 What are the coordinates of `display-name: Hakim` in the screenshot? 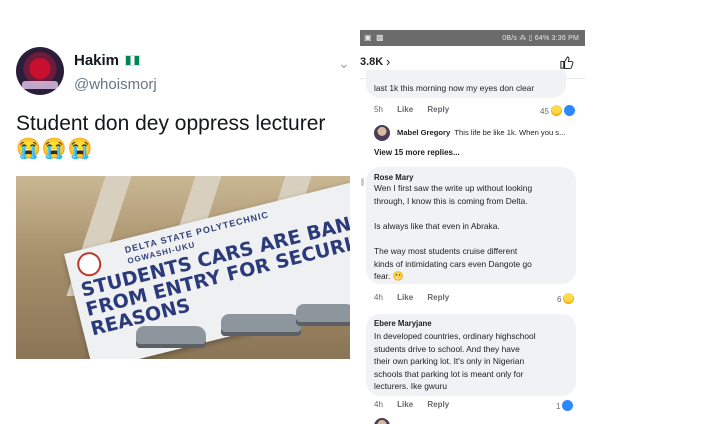 It's located at (96, 60).